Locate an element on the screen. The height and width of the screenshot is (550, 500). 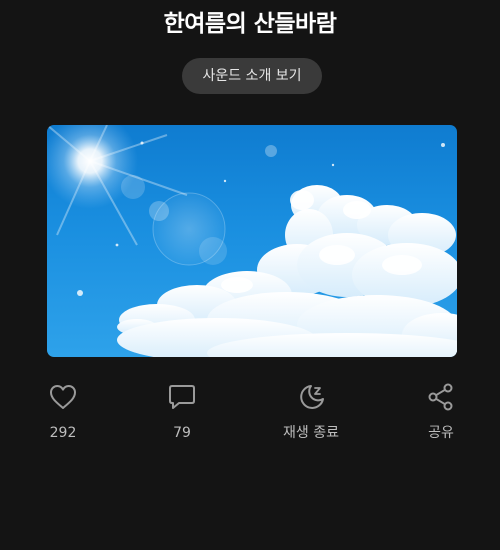
comment-icon is located at coordinates (182, 397).